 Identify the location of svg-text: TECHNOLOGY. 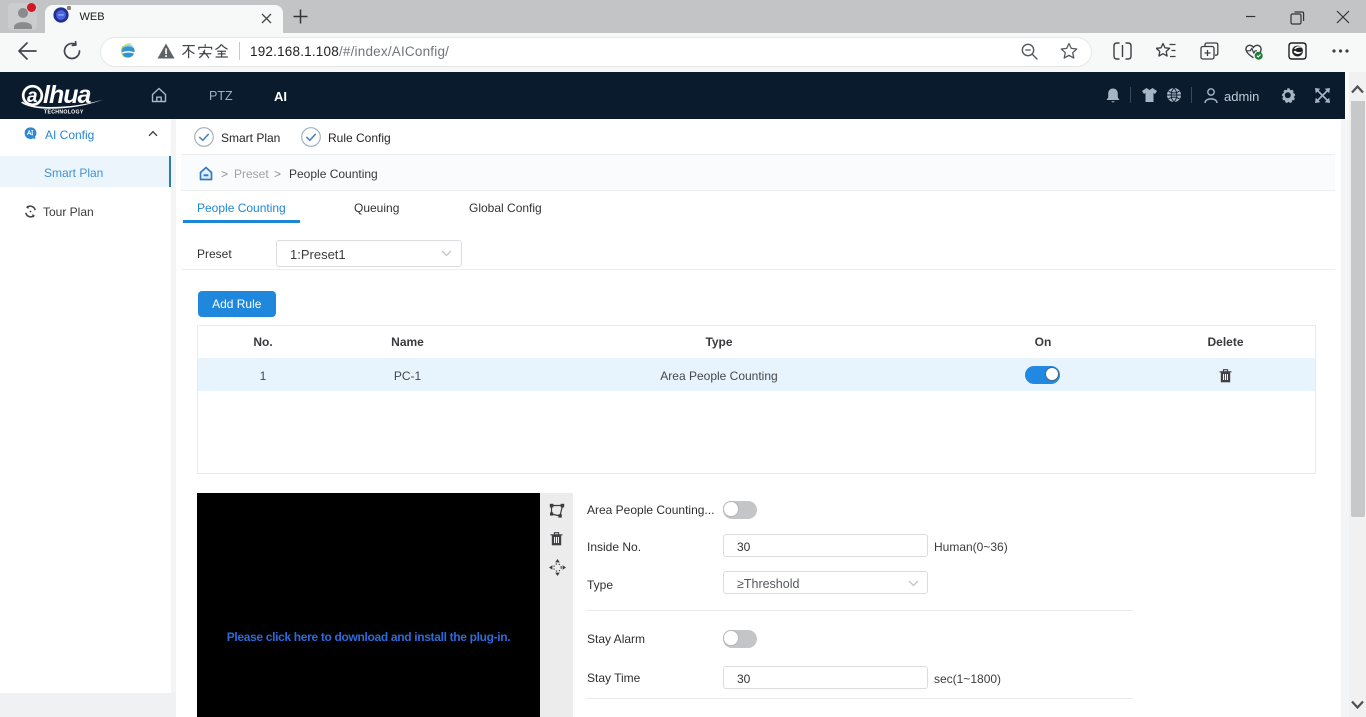
(64, 113).